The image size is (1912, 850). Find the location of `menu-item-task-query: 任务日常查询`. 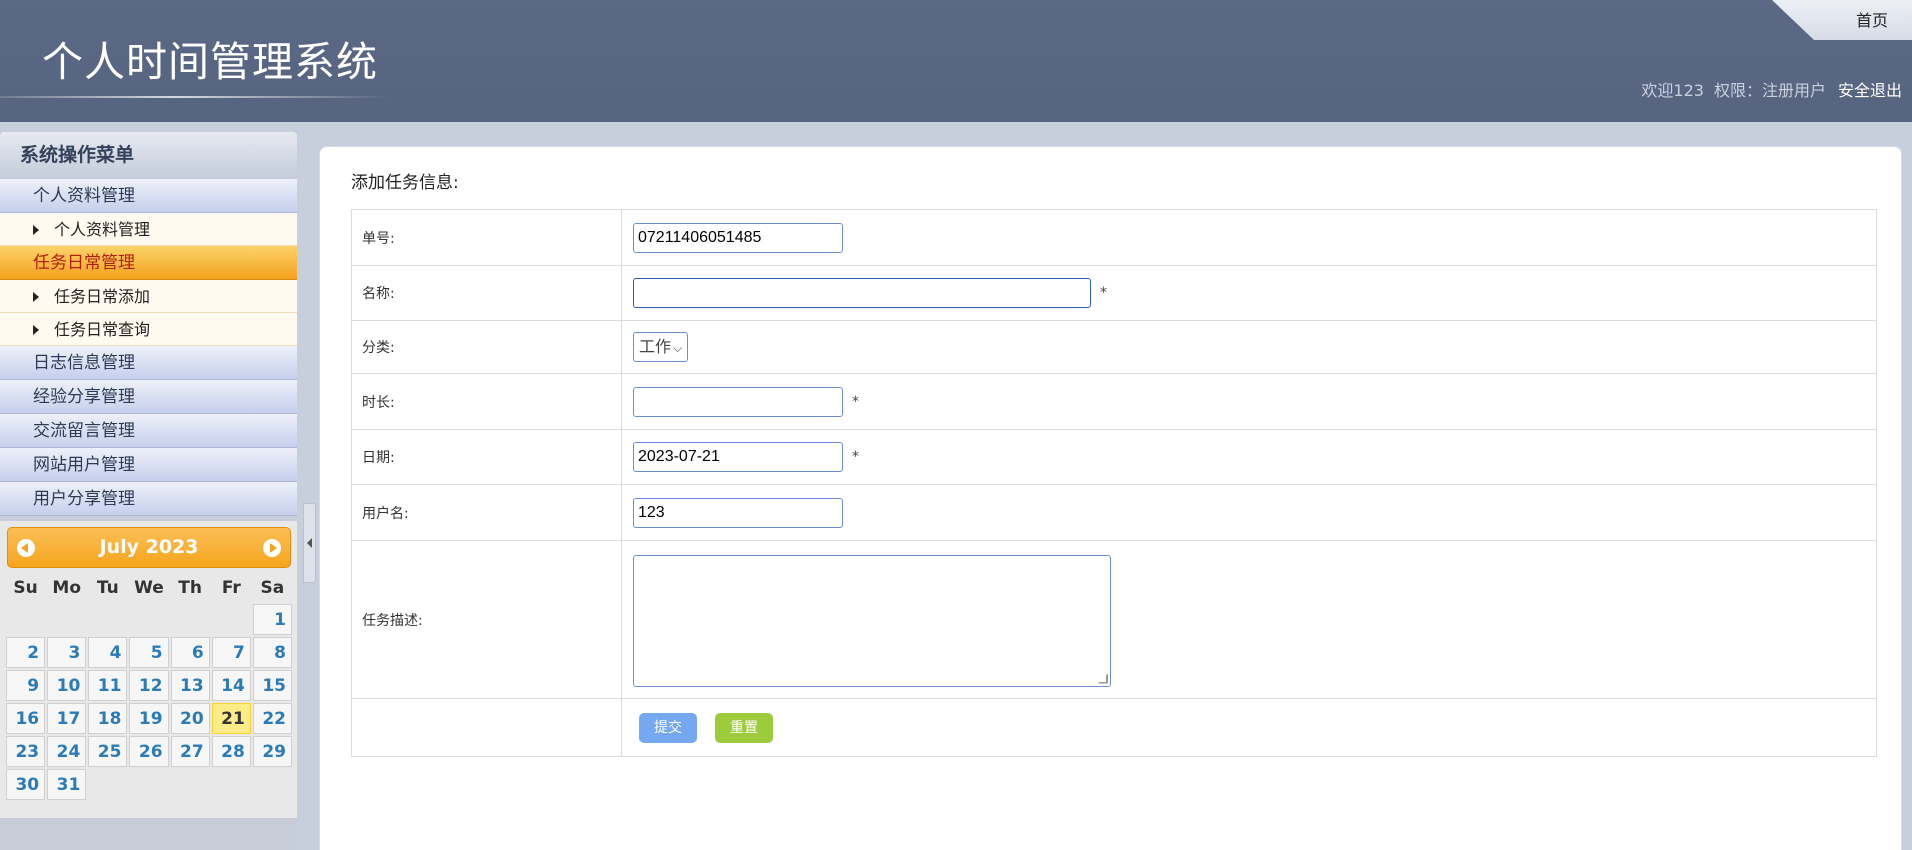

menu-item-task-query: 任务日常查询 is located at coordinates (148, 329).